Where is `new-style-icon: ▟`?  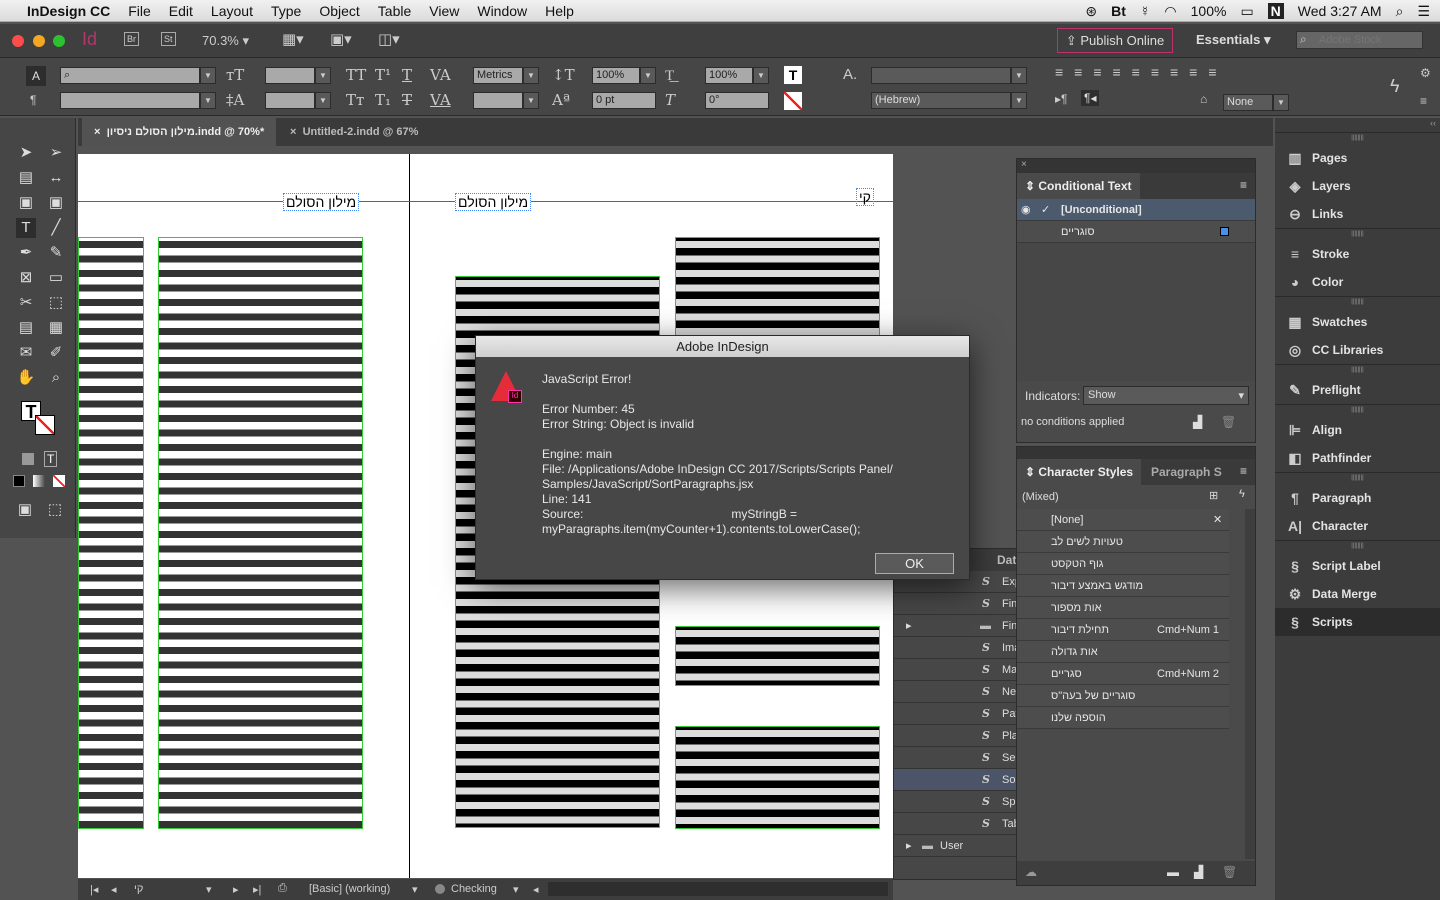 new-style-icon: ▟ is located at coordinates (1198, 872).